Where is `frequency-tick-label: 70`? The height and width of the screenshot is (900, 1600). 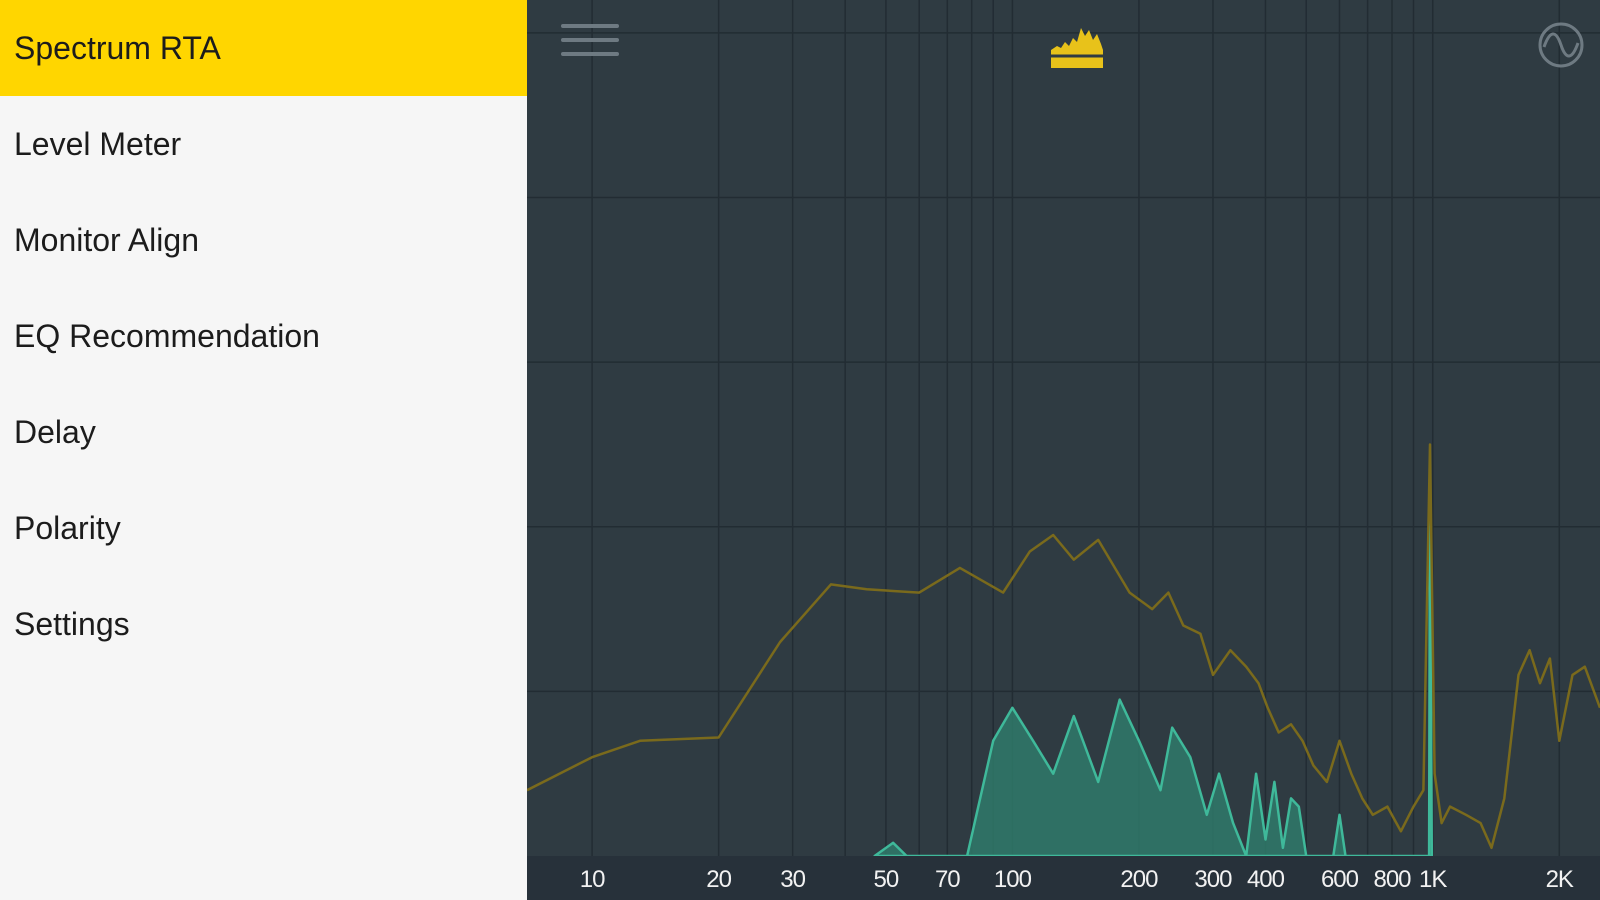
frequency-tick-label: 70 is located at coordinates (947, 879).